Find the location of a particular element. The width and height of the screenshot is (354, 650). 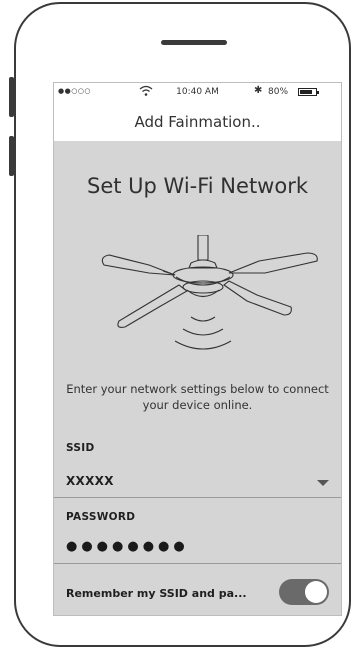

ssid-select: XXXXX is located at coordinates (90, 481).